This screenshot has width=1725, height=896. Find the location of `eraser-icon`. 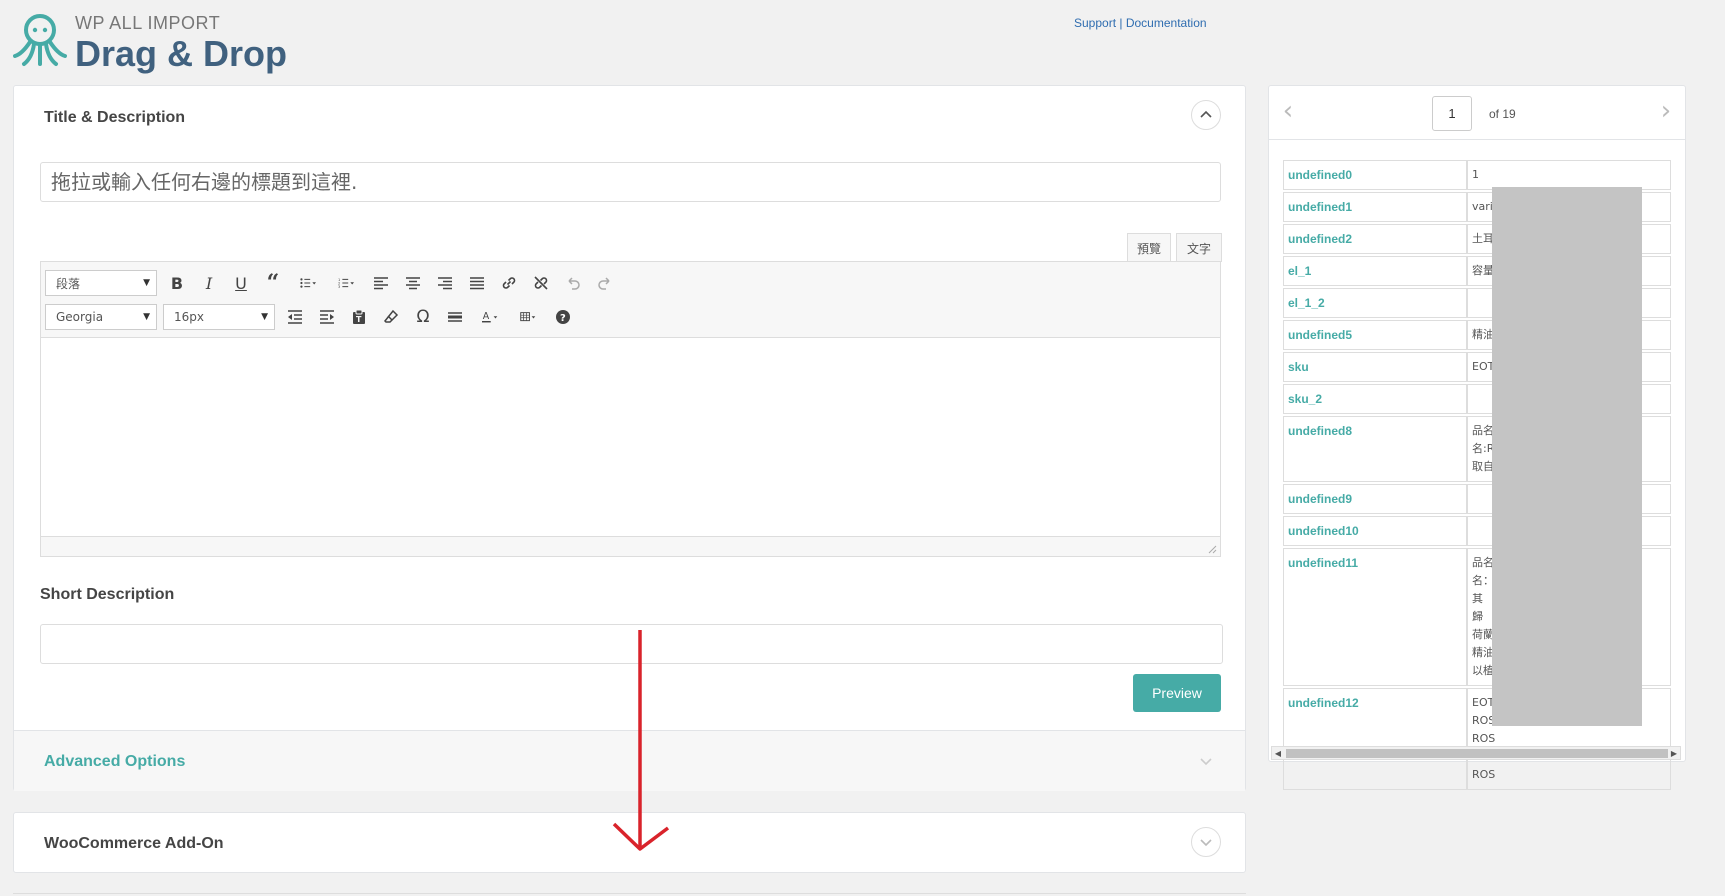

eraser-icon is located at coordinates (391, 317).